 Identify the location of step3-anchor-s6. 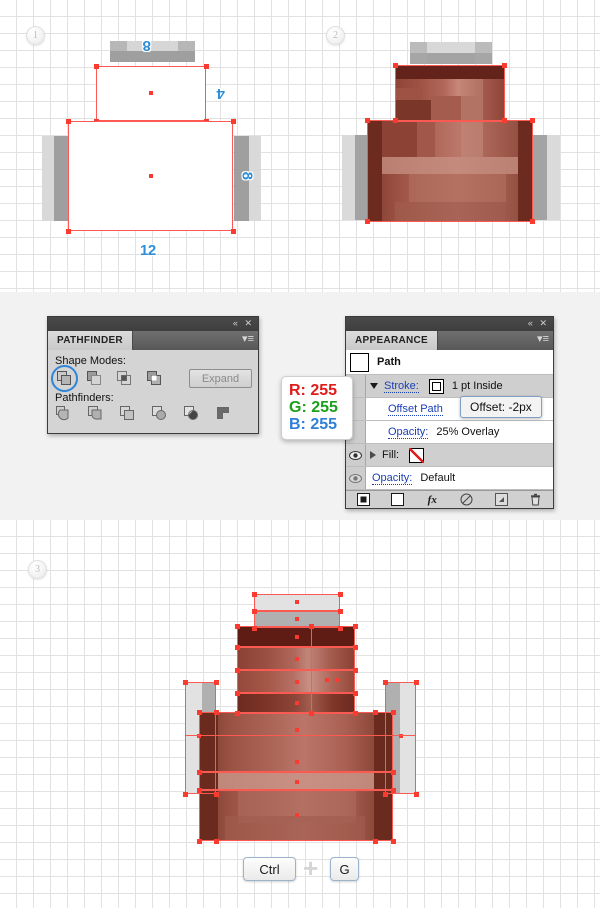
(416, 682).